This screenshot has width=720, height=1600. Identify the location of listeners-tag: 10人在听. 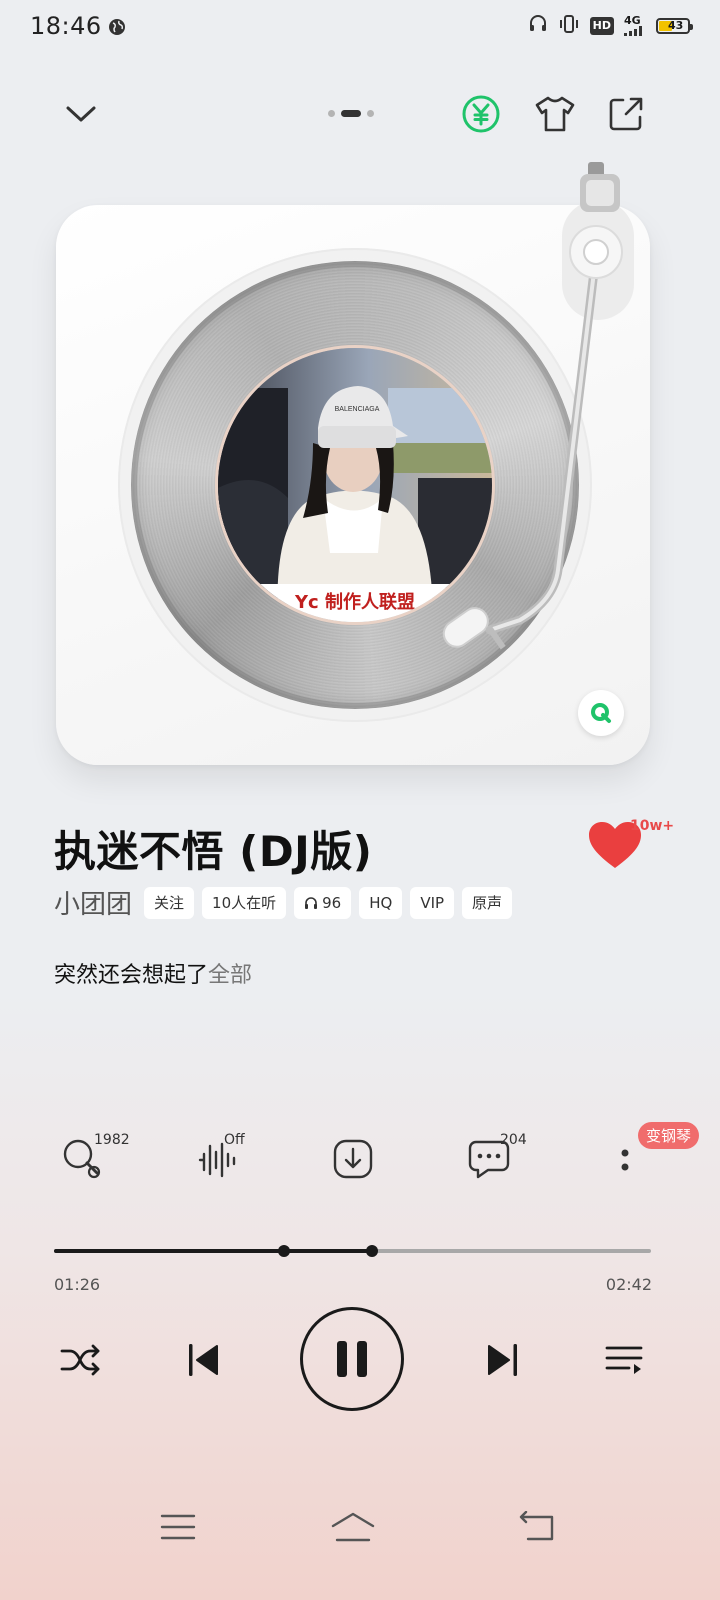
(244, 902).